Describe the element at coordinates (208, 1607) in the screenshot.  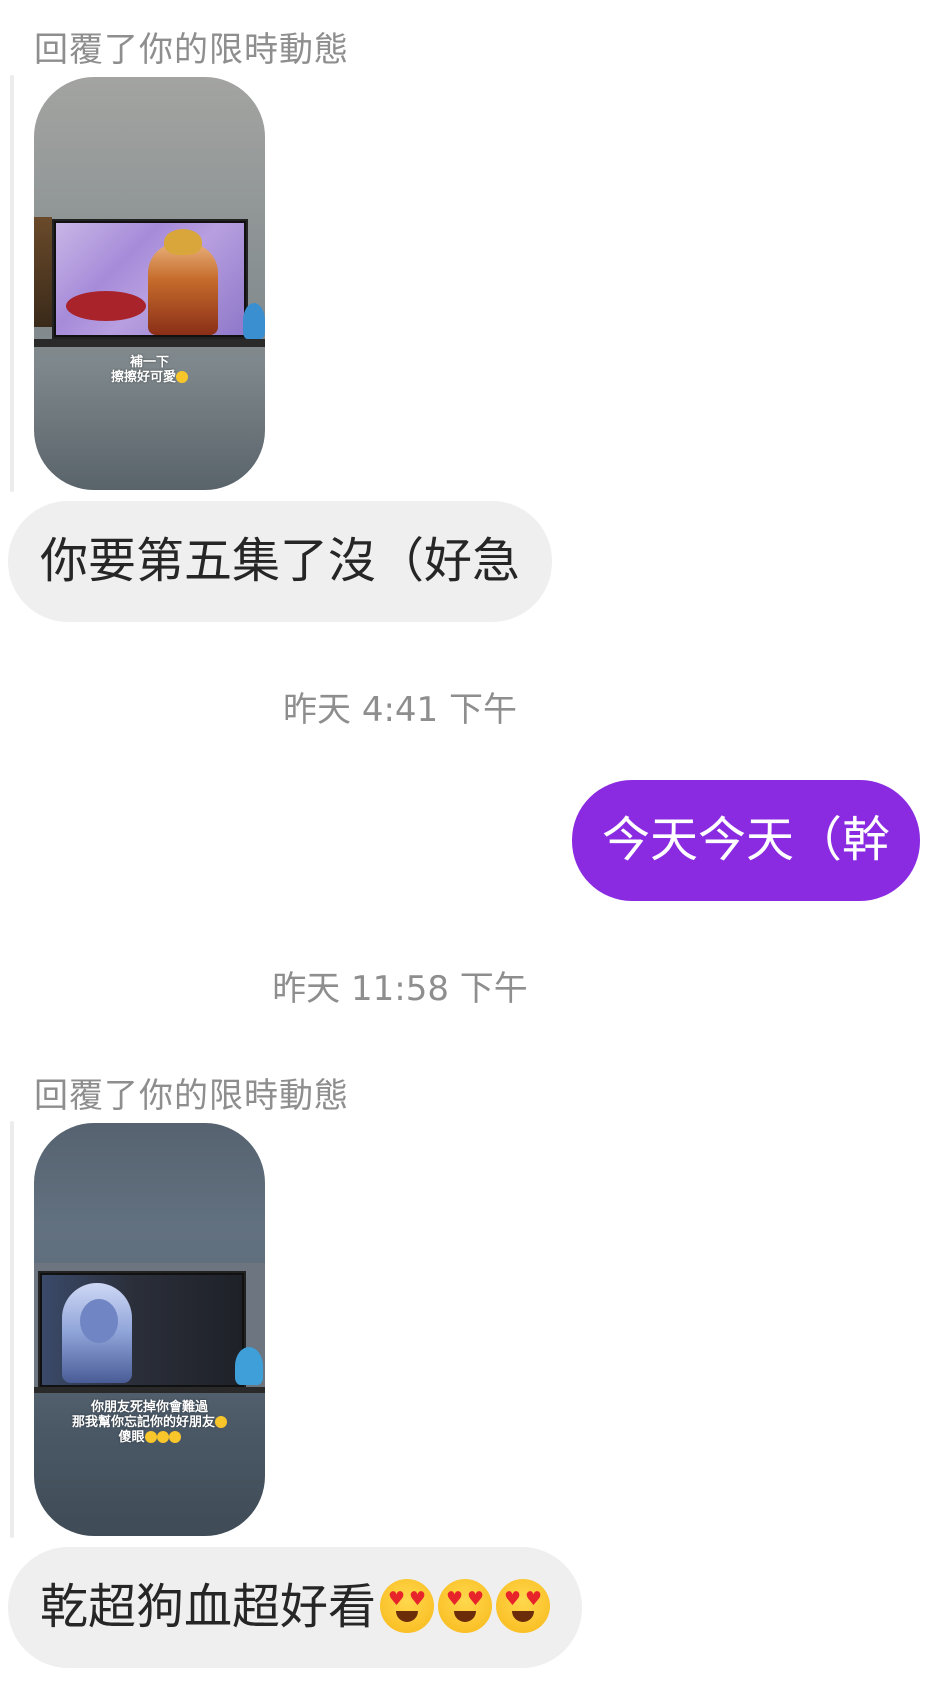
I see `message-text: 乾超狗血超好看` at that location.